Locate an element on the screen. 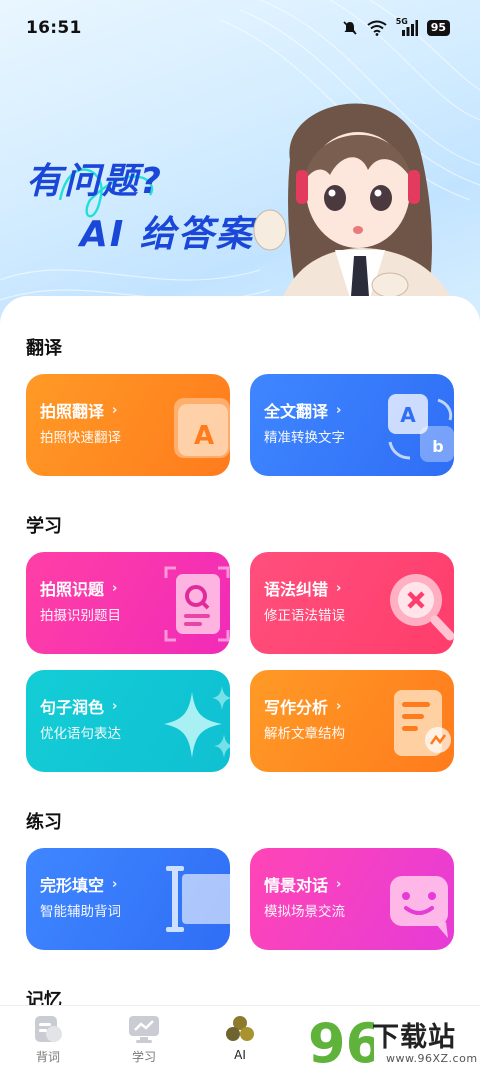  hero-title-line1: 有问题? is located at coordinates (94, 181).